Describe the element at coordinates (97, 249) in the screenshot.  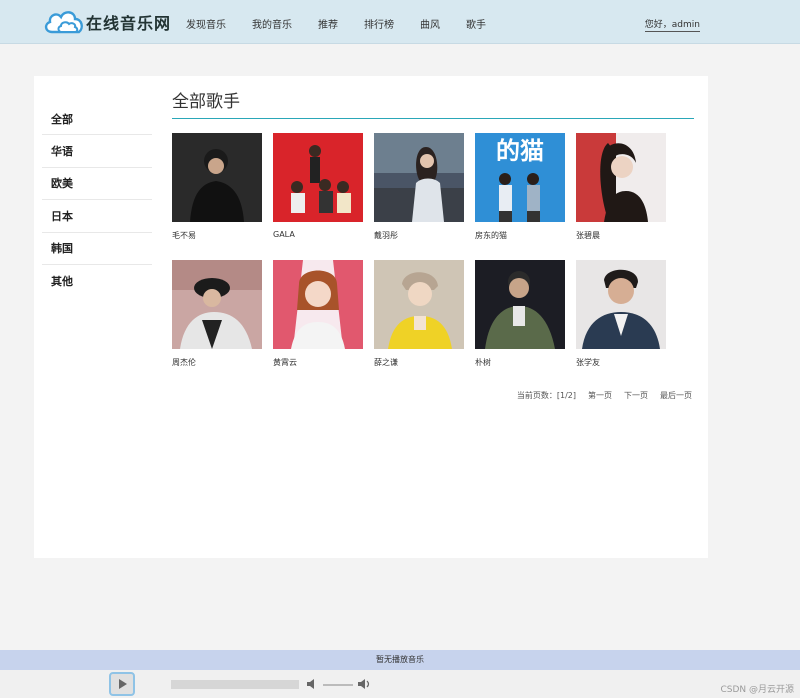
I see `sidebar-item-korea: 韩国` at that location.